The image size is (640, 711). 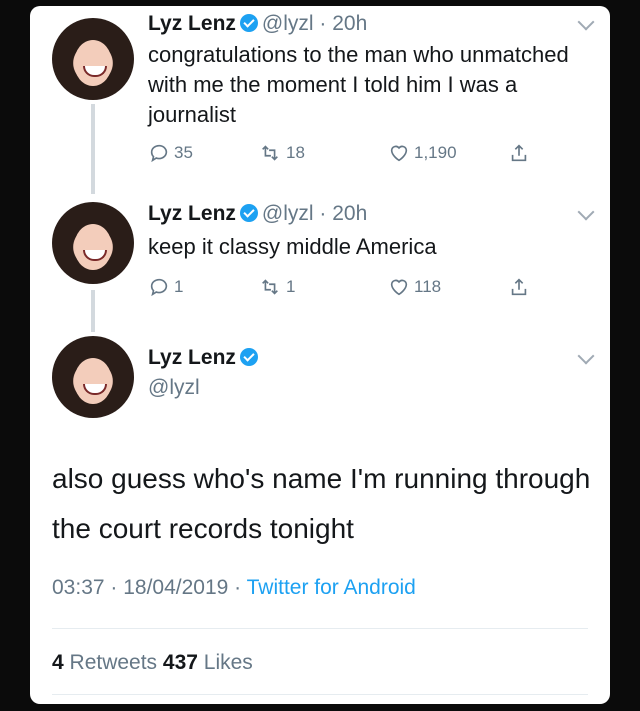 I want to click on retweets-stat: 4 Retweets, so click(x=107, y=662).